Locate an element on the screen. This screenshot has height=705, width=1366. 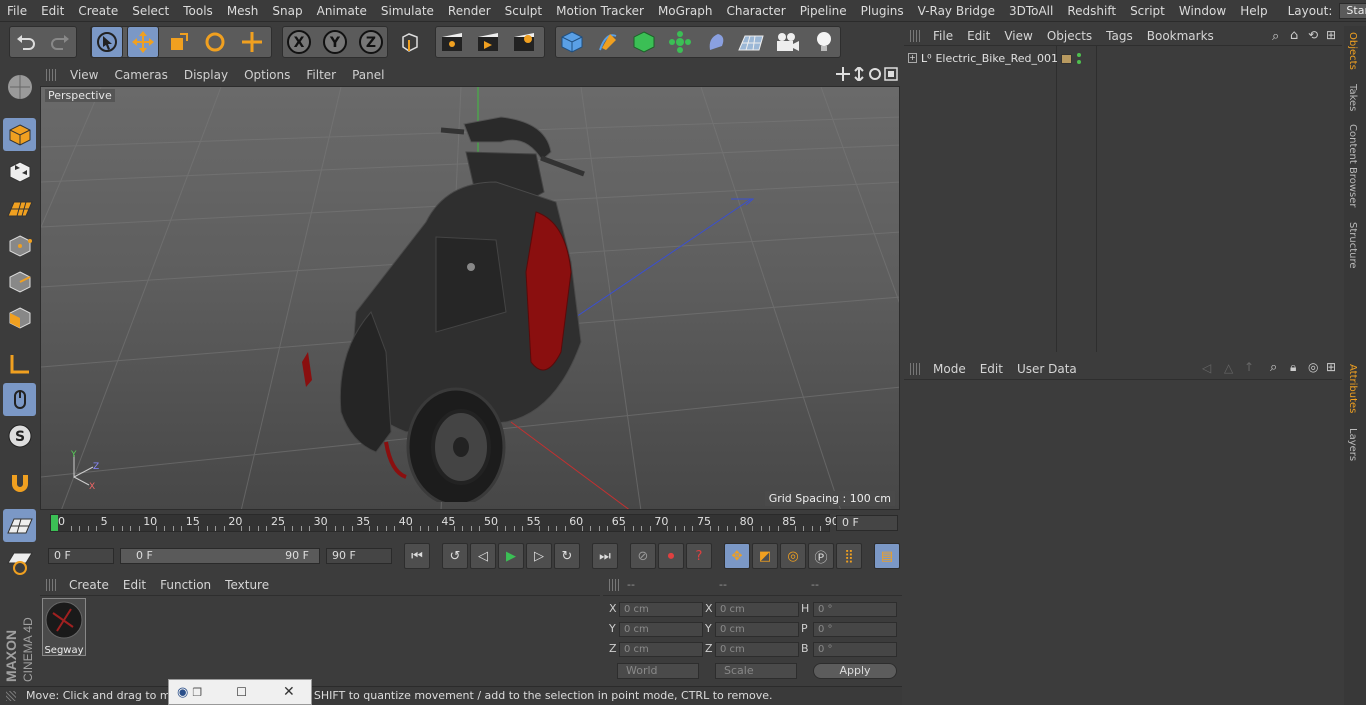
snap-magnet-icon is located at coordinates (19, 482).